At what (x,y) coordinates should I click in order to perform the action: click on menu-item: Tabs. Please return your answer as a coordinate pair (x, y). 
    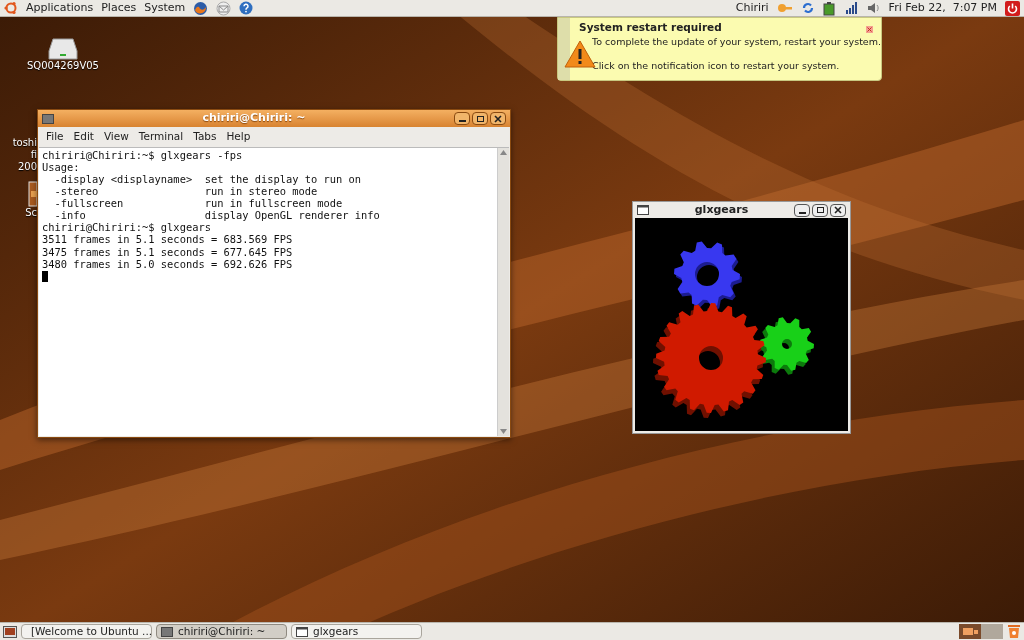
    Looking at the image, I should click on (205, 137).